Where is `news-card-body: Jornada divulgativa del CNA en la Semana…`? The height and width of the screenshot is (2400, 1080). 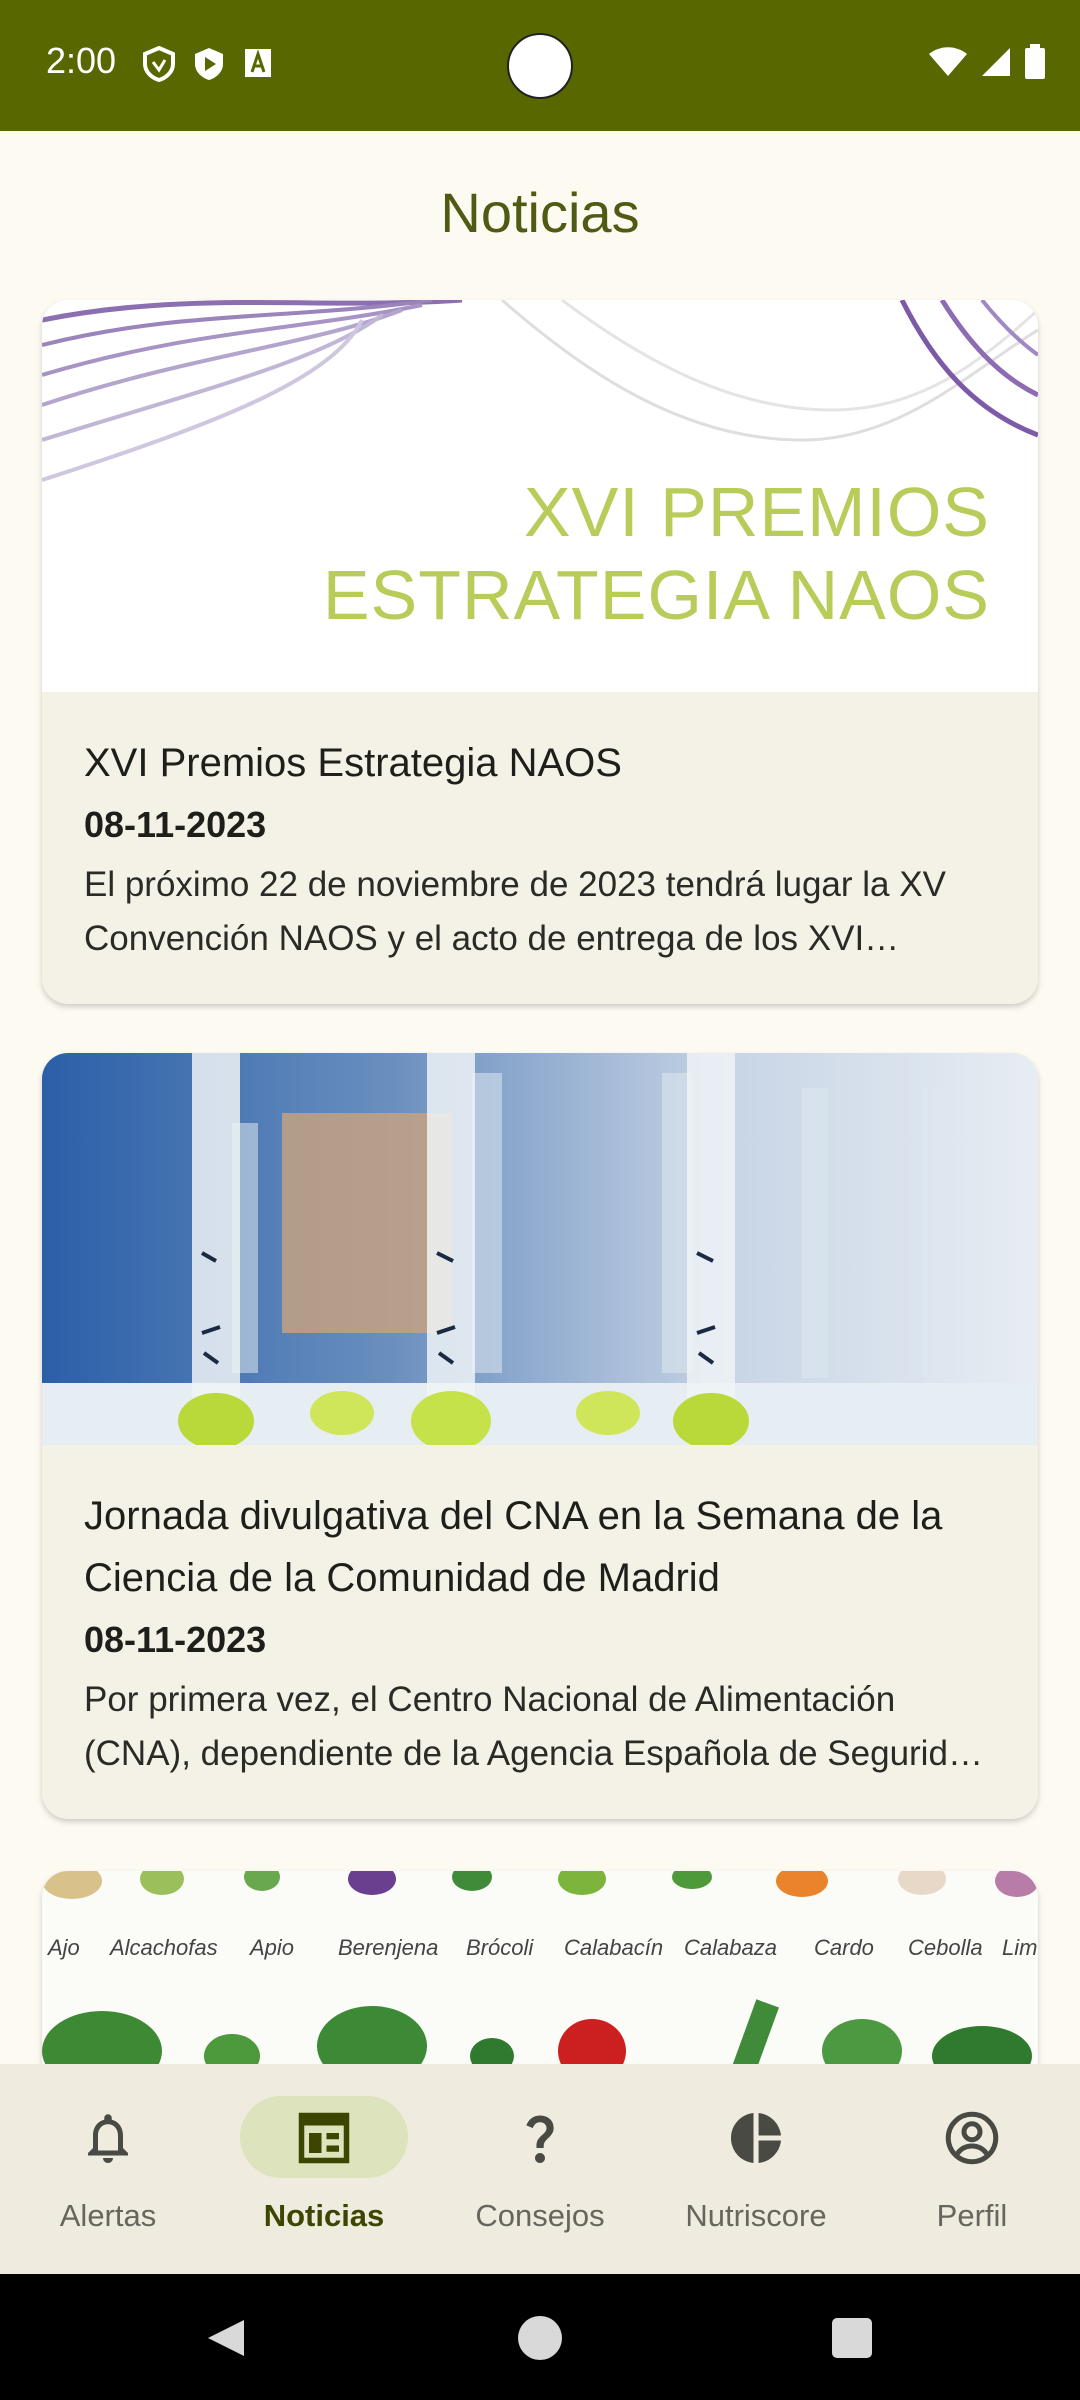
news-card-body: Jornada divulgativa del CNA en la Semana… is located at coordinates (540, 1632).